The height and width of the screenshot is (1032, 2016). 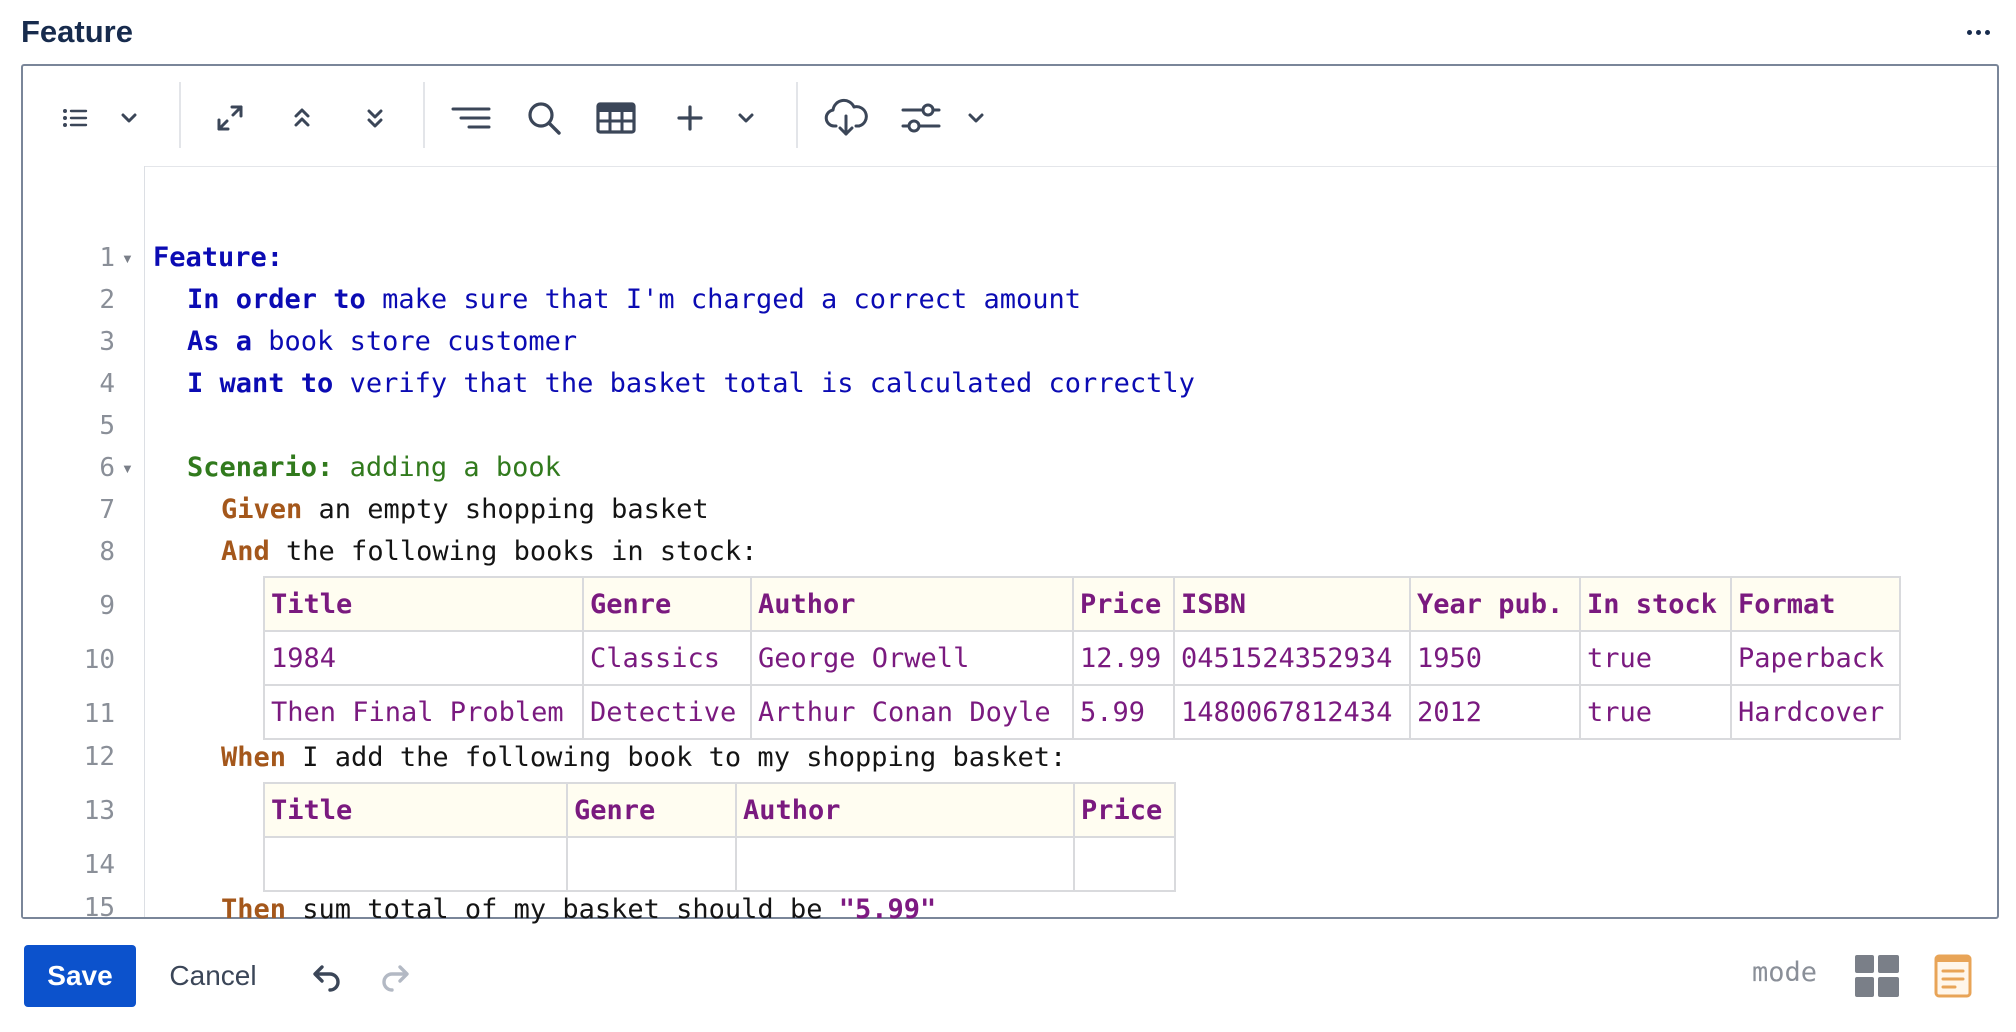 I want to click on list-icon, so click(x=75, y=118).